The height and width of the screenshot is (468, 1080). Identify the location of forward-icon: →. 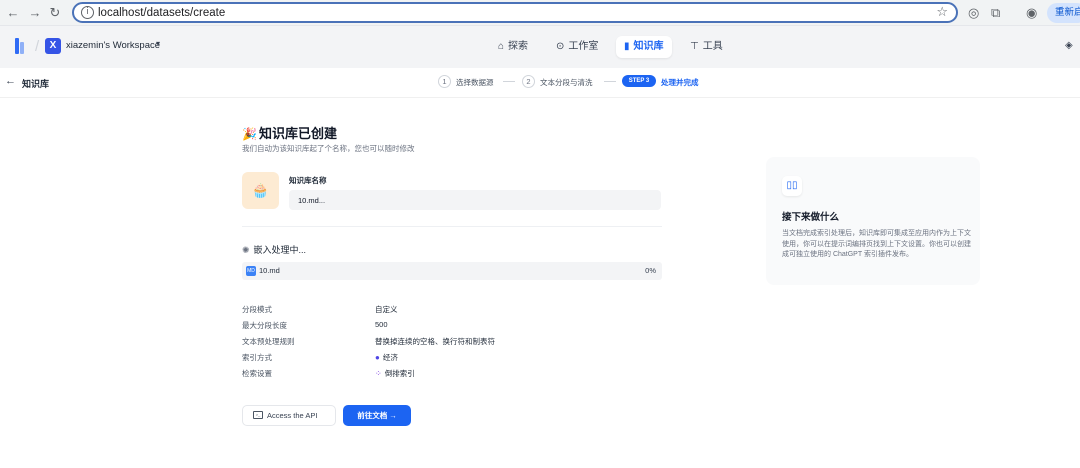
(35, 13).